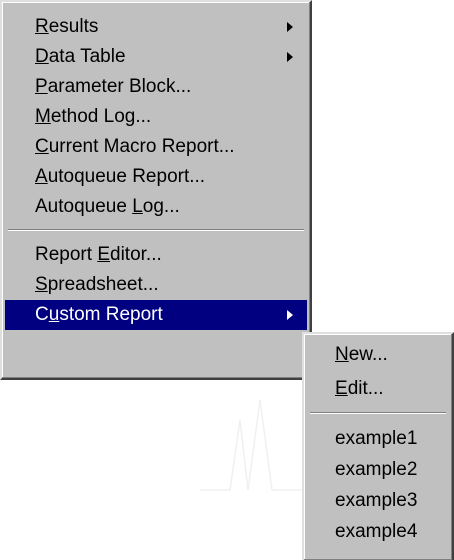 This screenshot has height=560, width=454. I want to click on submenu-item-example3: example3, so click(378, 501).